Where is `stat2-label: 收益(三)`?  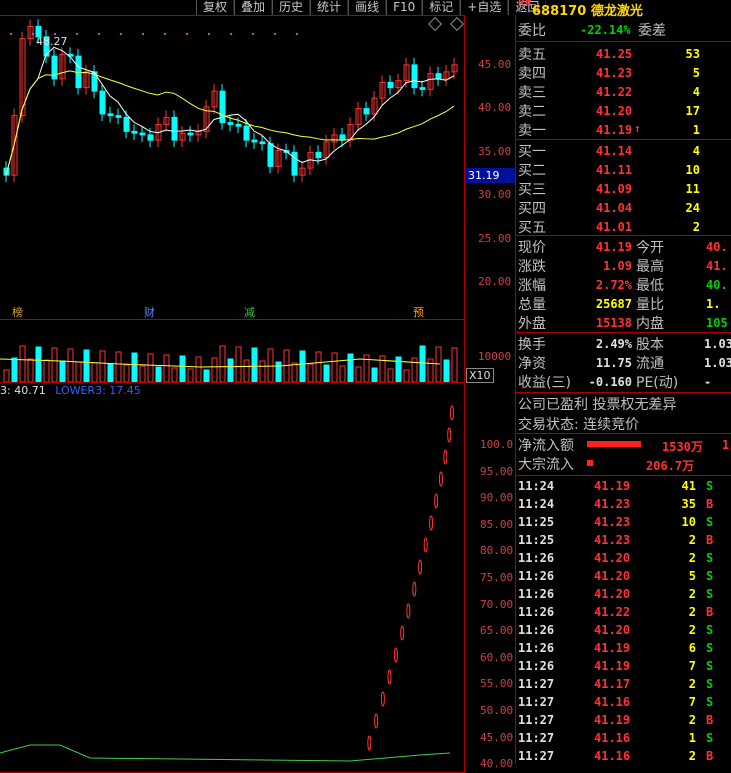 stat2-label: 收益(三) is located at coordinates (544, 383).